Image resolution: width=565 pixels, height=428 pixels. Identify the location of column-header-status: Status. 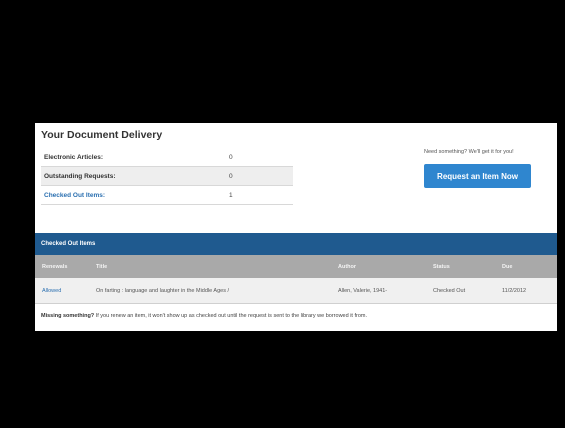
(441, 266).